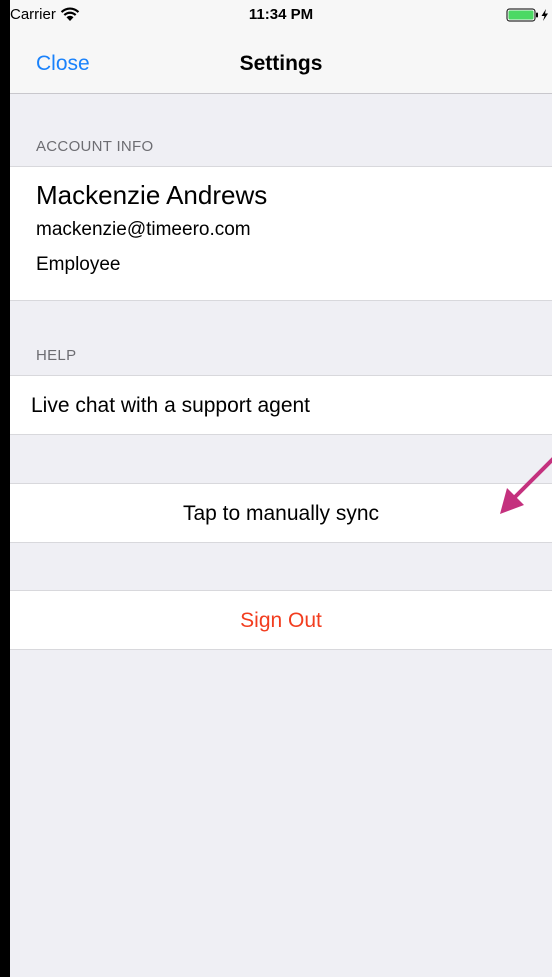 The height and width of the screenshot is (977, 552). I want to click on sign-out-button: Sign Out, so click(281, 620).